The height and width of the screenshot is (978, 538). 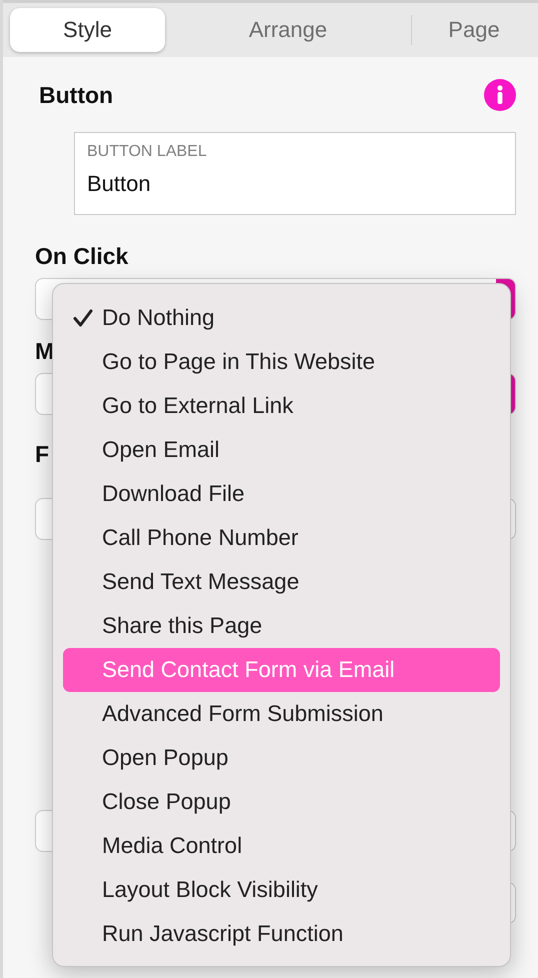 I want to click on menu-item: Go to External Link, so click(x=281, y=406).